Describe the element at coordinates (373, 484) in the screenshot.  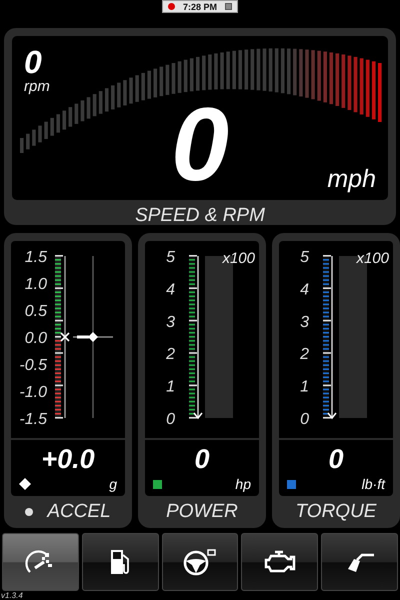
I see `gauge-unit: lb·ft` at that location.